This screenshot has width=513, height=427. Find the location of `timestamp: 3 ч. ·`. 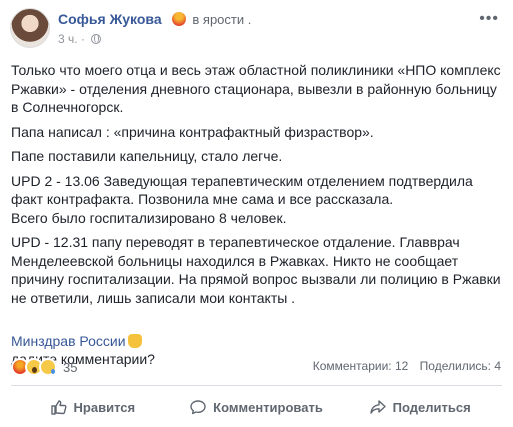

timestamp: 3 ч. · is located at coordinates (71, 39).